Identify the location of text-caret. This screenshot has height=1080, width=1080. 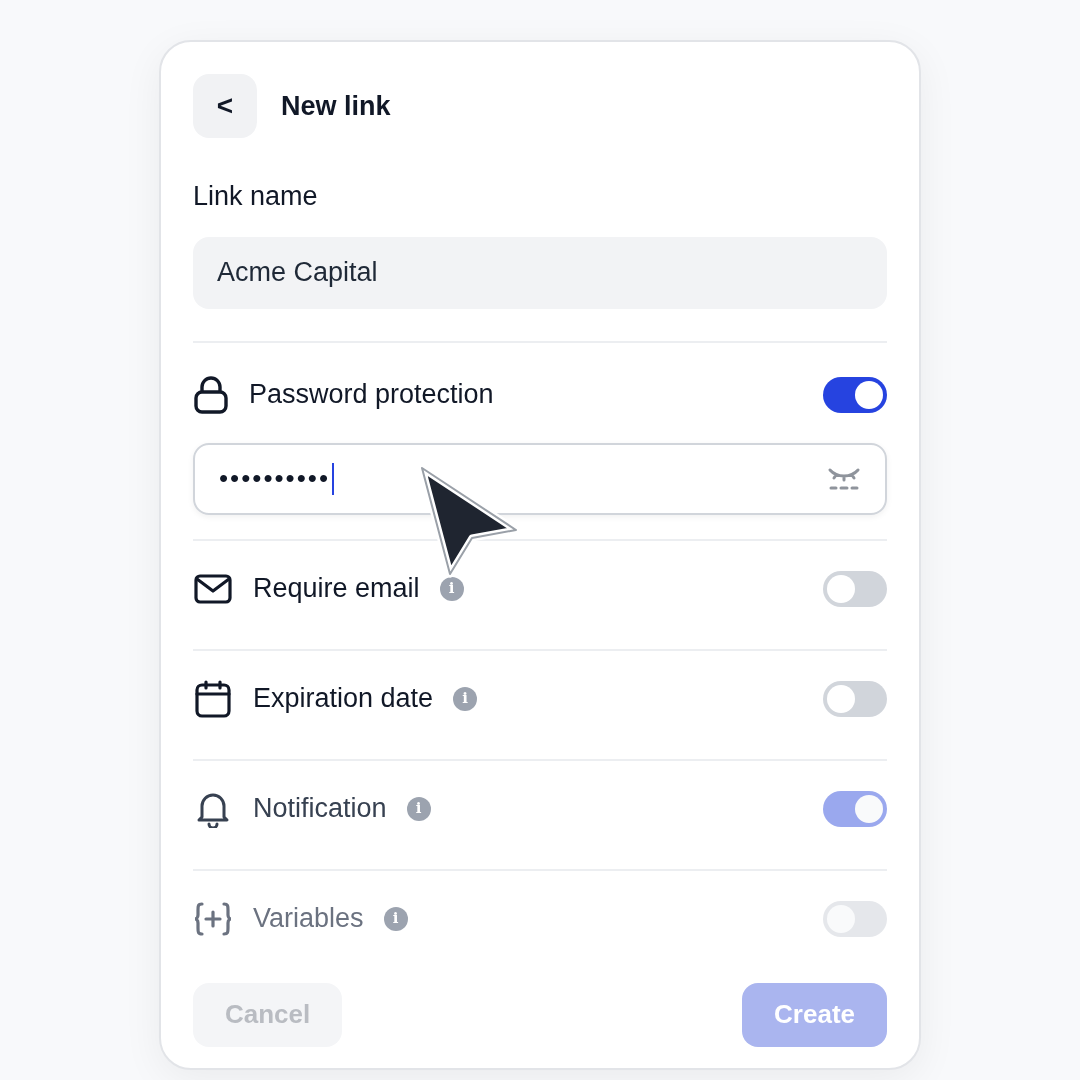
(333, 478).